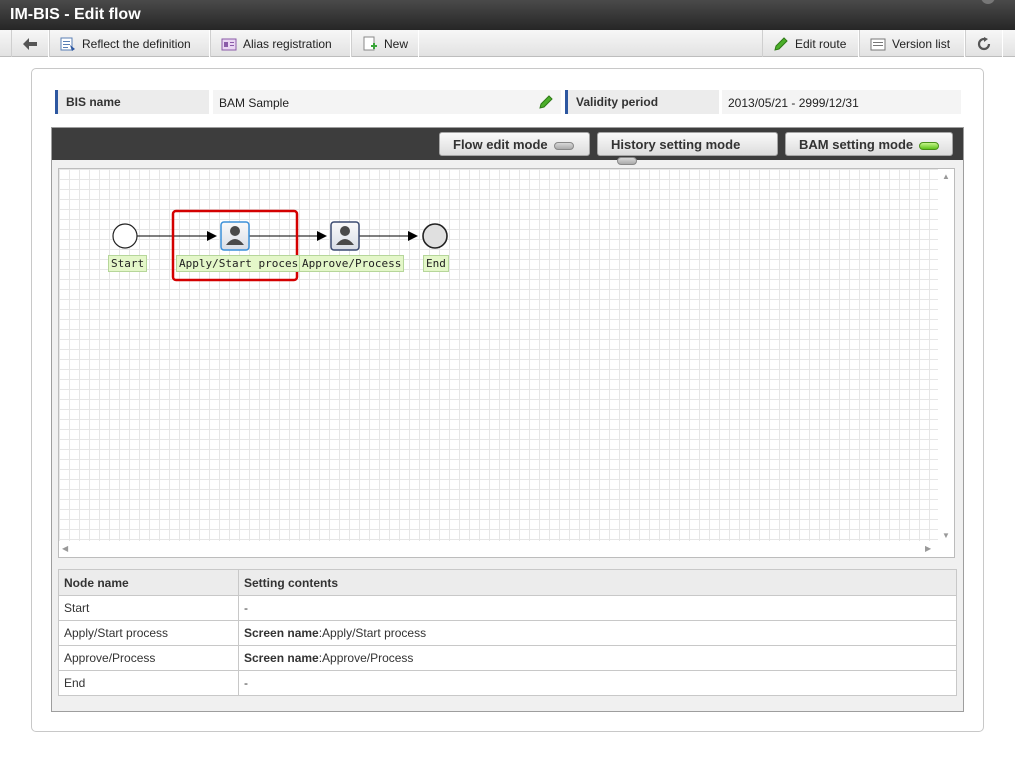  I want to click on flow-diagram, so click(280, 245).